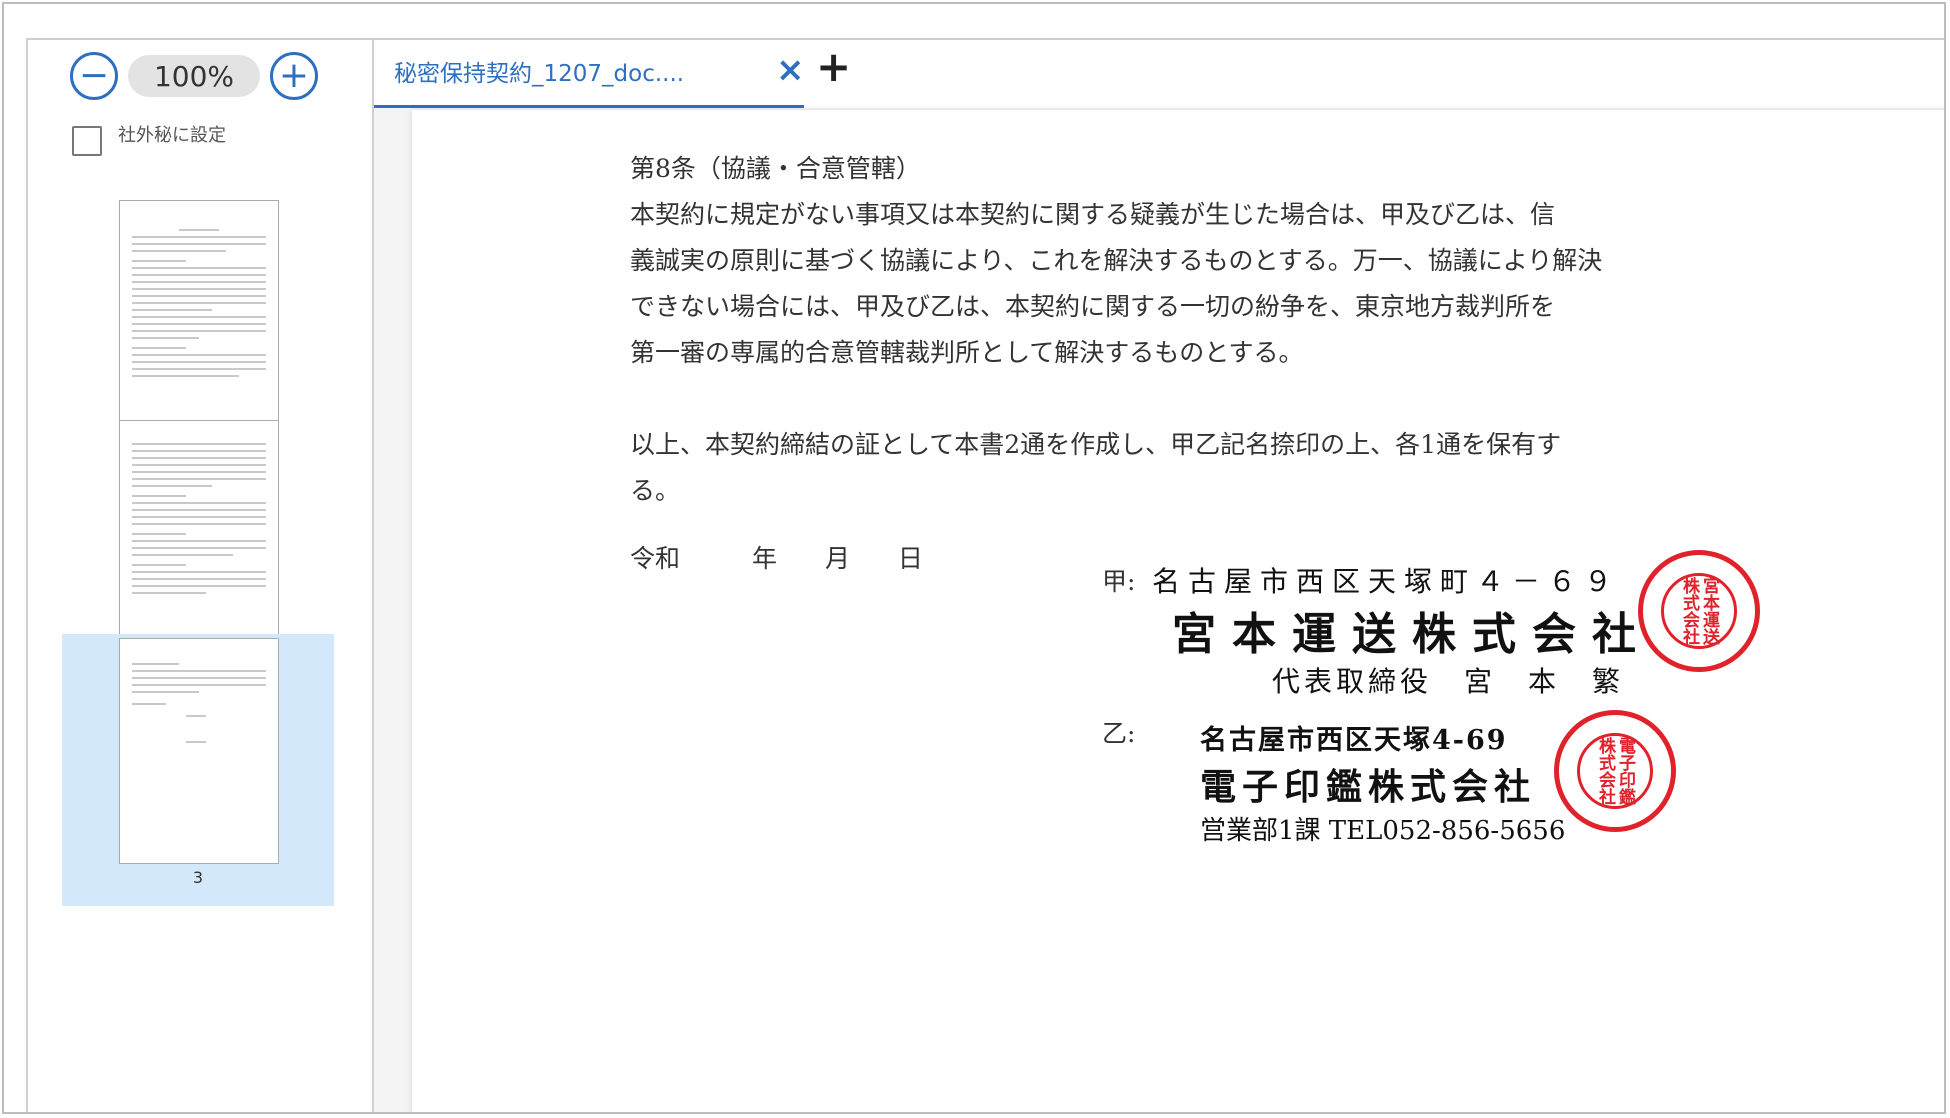 This screenshot has height=1118, width=1950. I want to click on thumbnail-page-number: 3, so click(198, 877).